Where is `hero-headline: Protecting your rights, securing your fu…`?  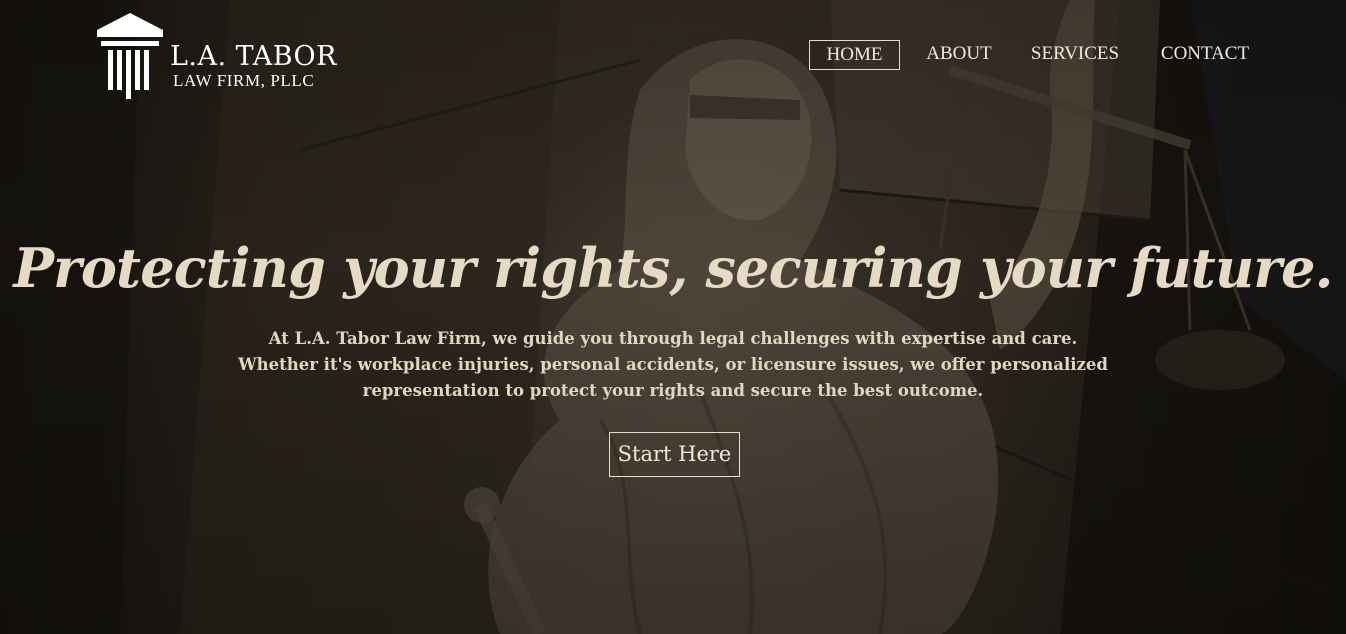 hero-headline: Protecting your rights, securing your fu… is located at coordinates (673, 268).